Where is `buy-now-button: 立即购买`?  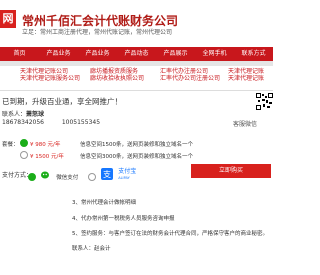
buy-now-button: 立即购买 is located at coordinates (231, 171).